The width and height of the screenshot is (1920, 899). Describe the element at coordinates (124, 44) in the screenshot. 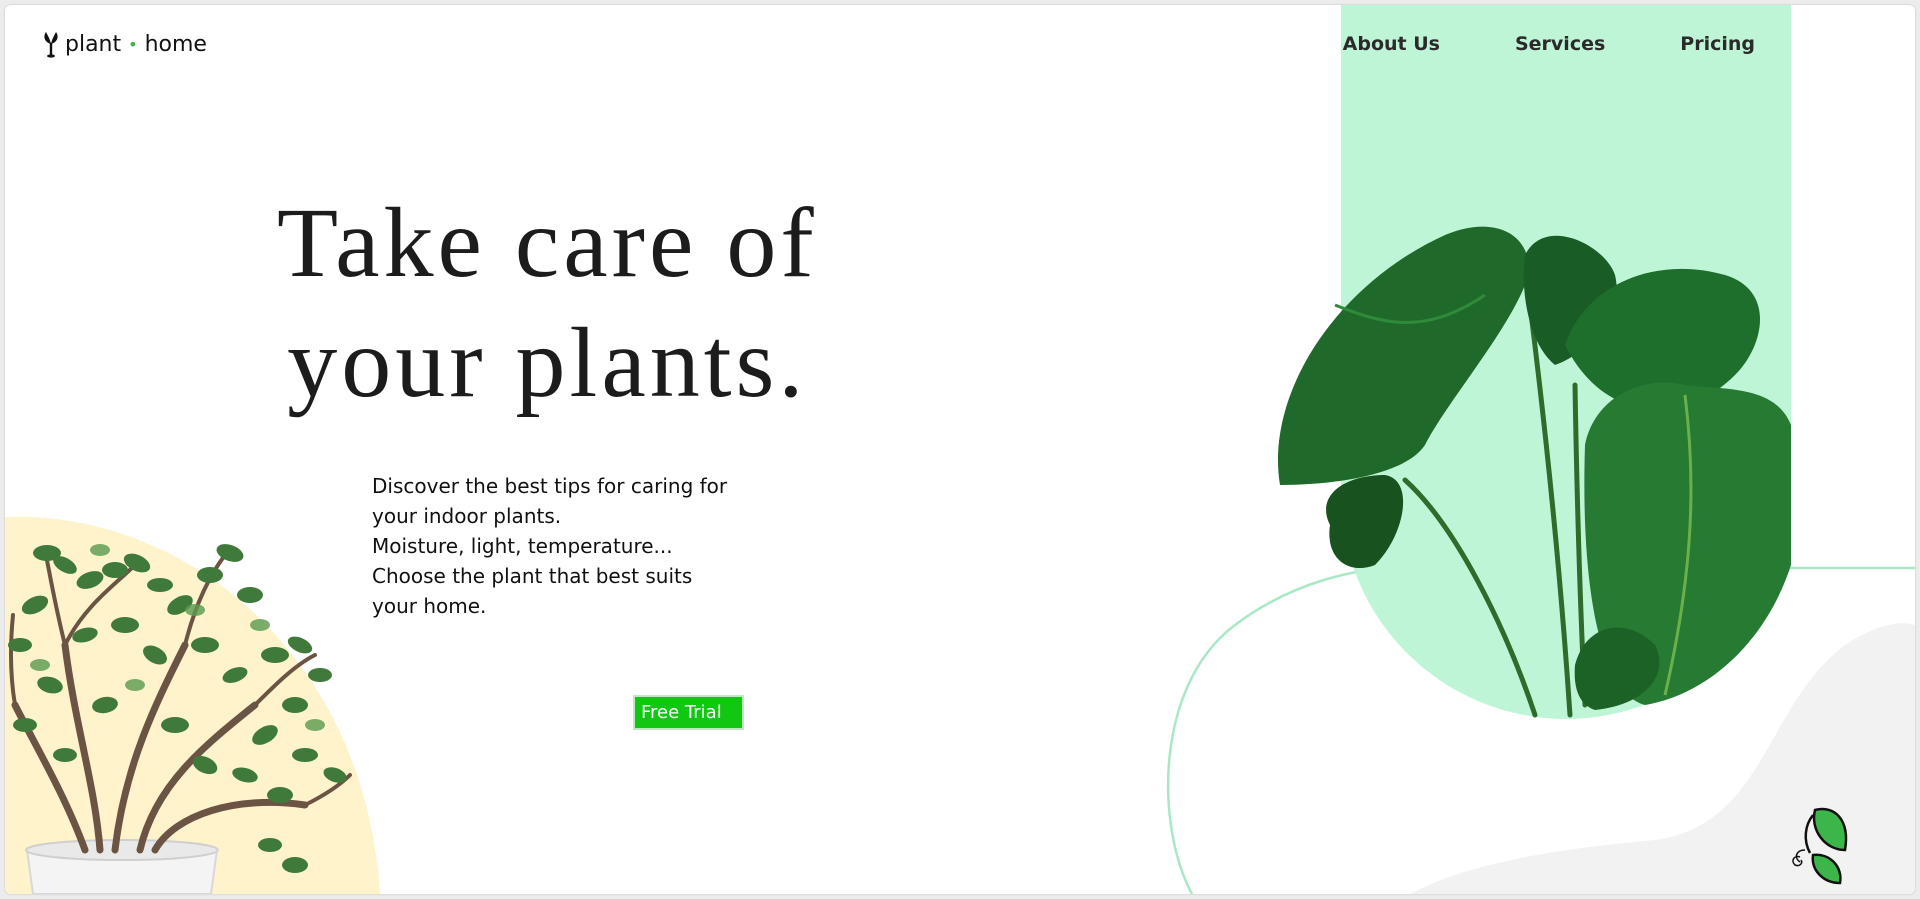

I see `brand-logo: plant • home` at that location.